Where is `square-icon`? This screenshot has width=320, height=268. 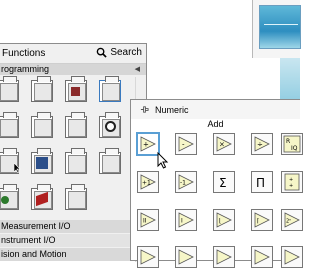 square-icon is located at coordinates (186, 257).